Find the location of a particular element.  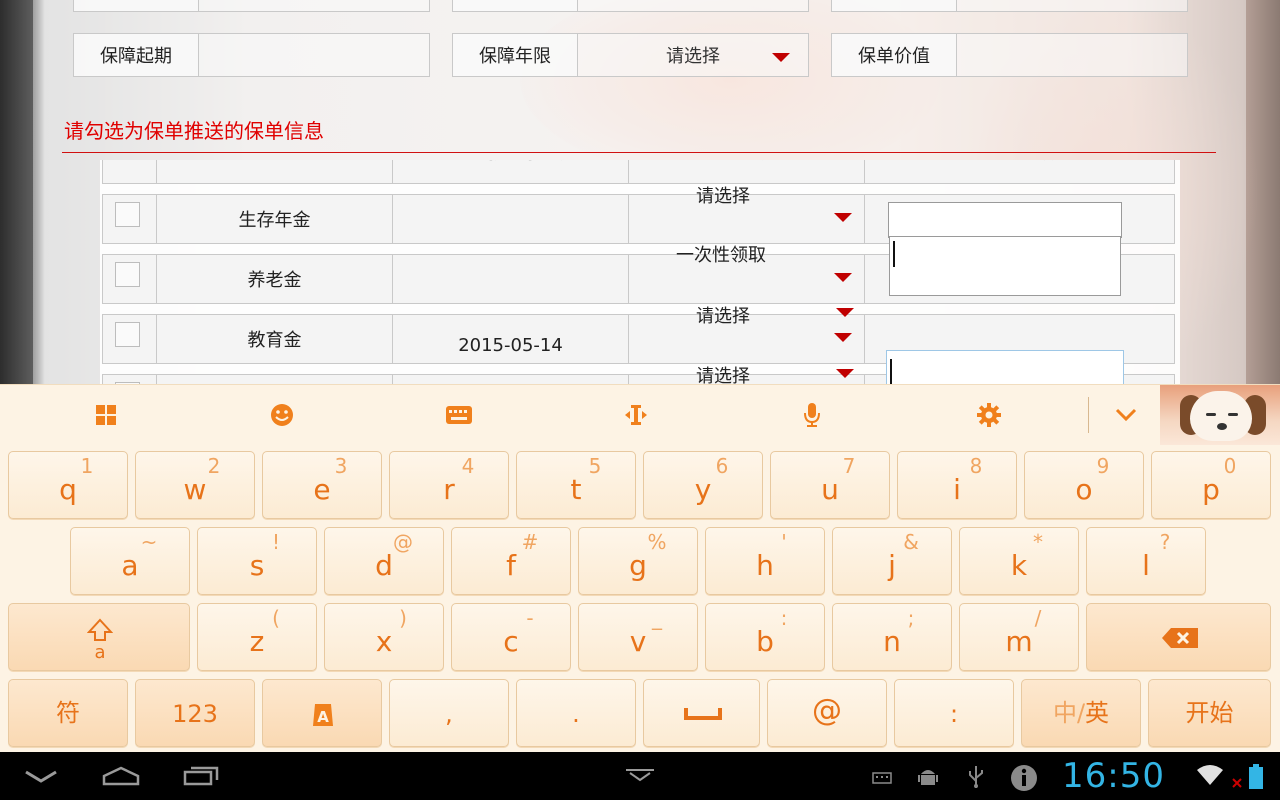

enter-key: 开始 is located at coordinates (1209, 713).